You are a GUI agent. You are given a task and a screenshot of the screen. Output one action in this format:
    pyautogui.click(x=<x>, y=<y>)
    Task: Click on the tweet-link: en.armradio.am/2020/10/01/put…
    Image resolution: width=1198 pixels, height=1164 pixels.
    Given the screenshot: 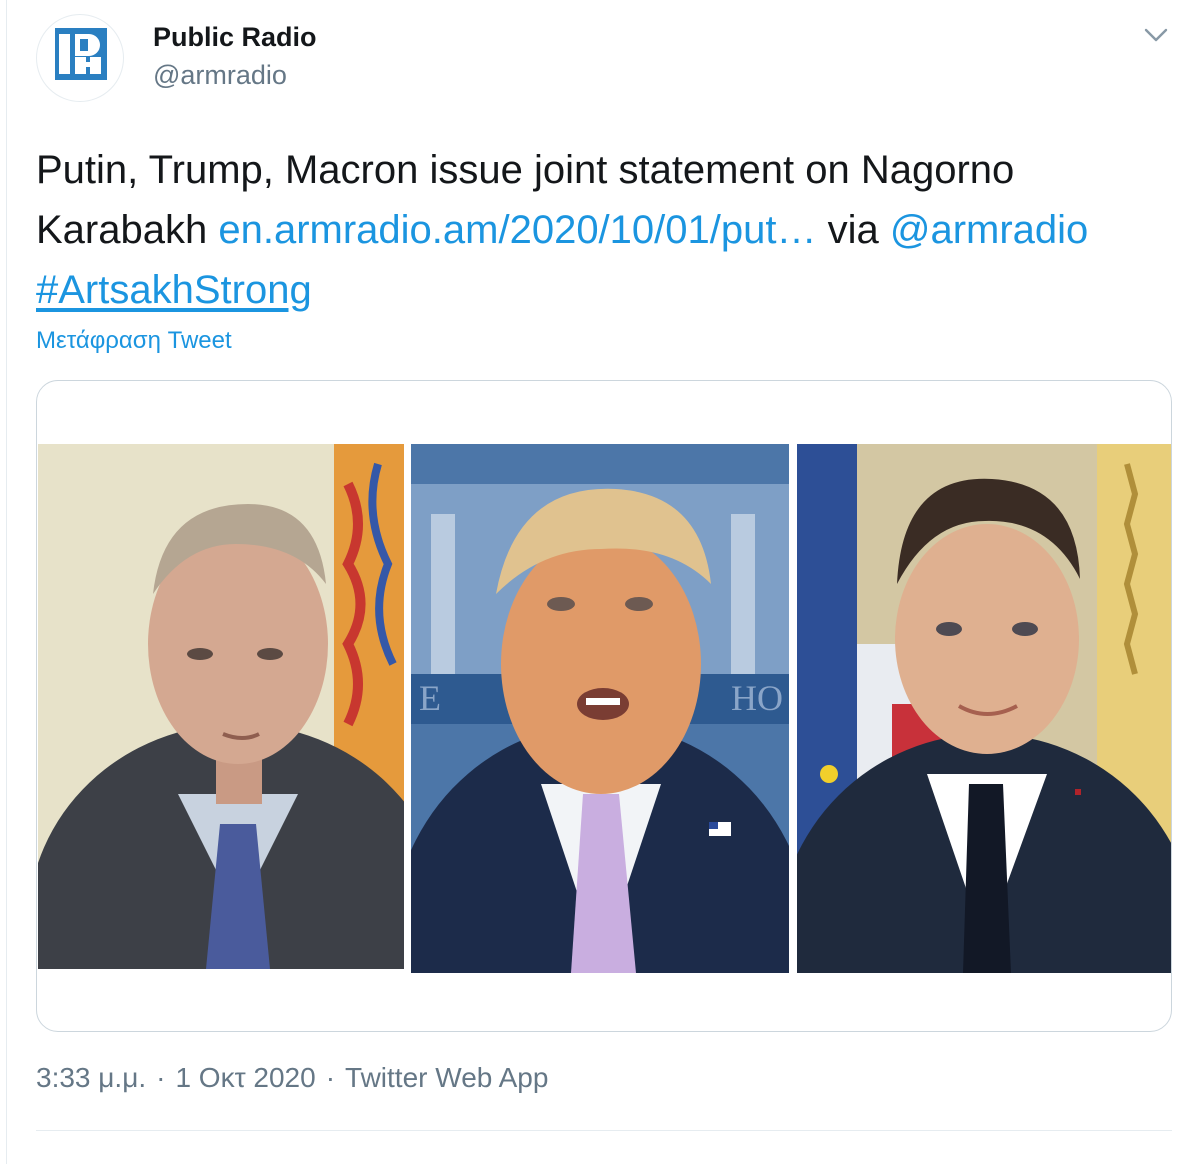 What is the action you would take?
    pyautogui.click(x=517, y=230)
    